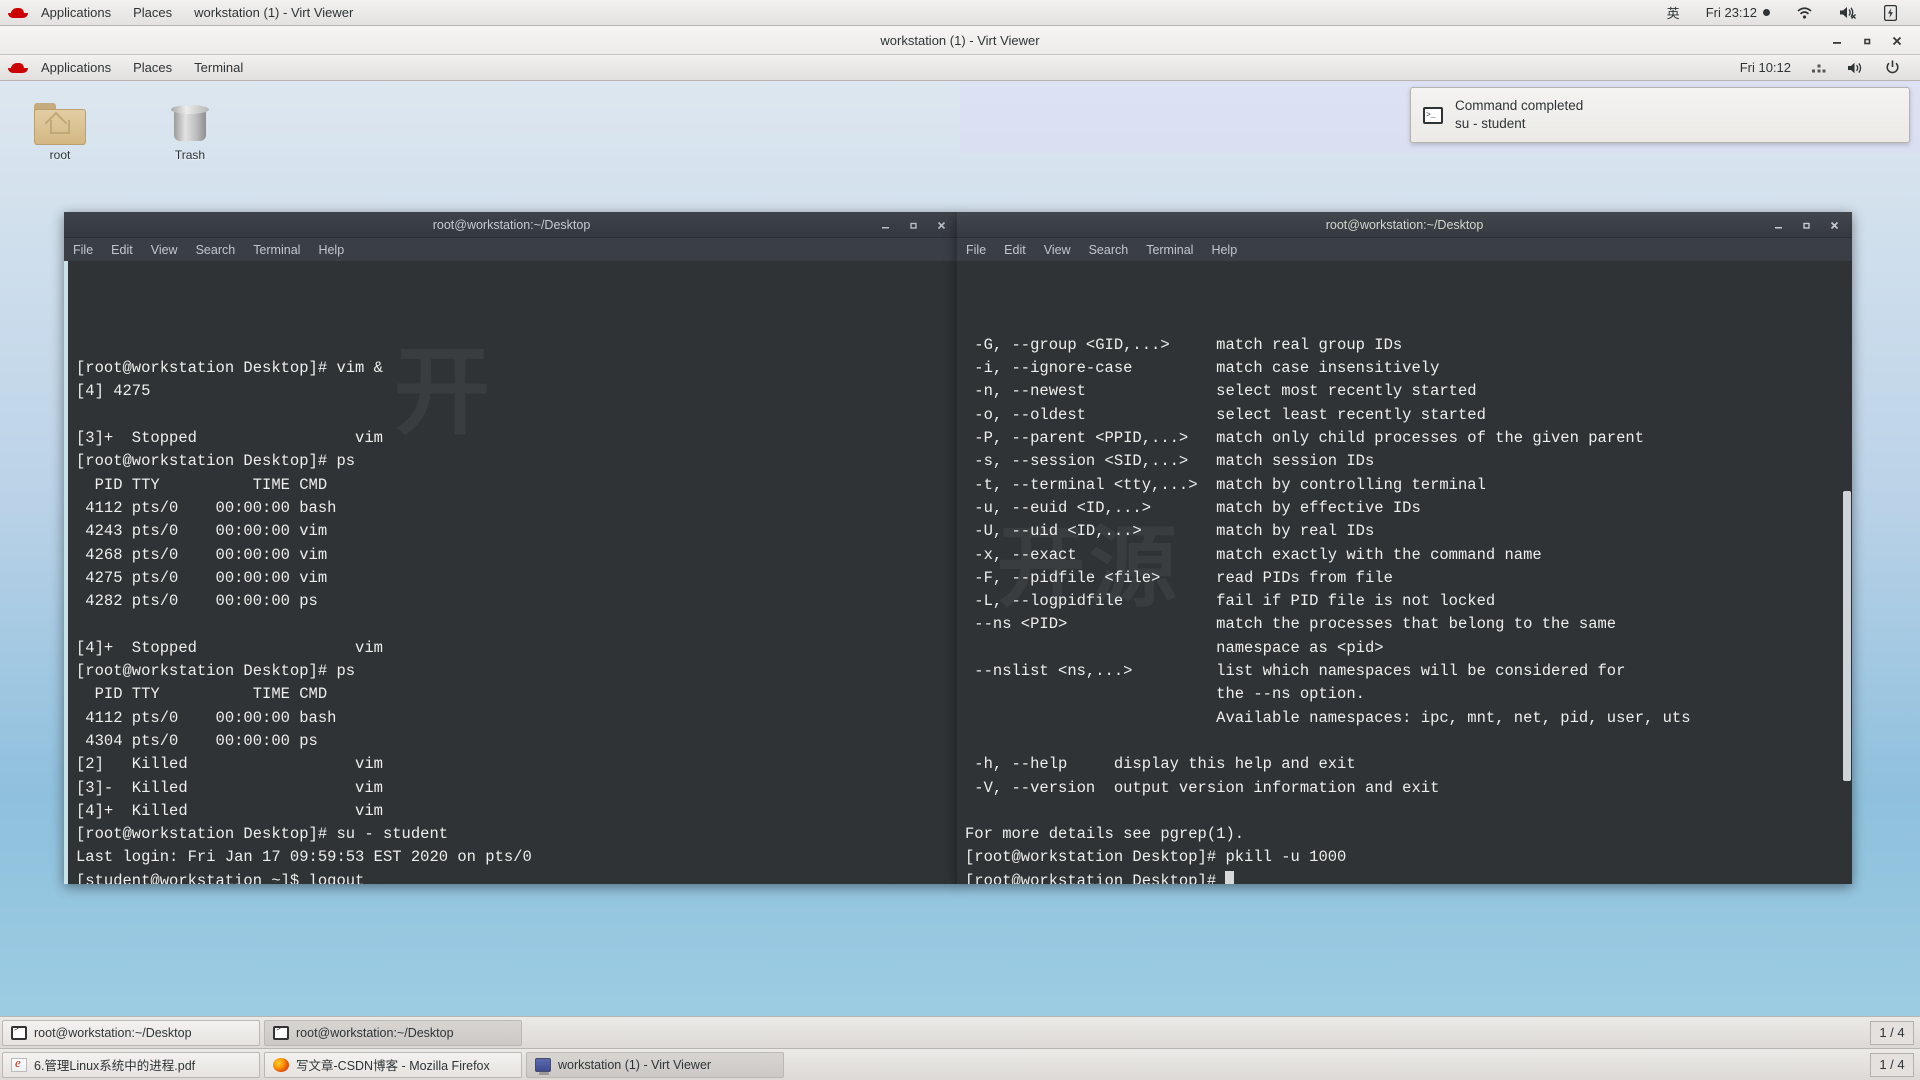  Describe the element at coordinates (197, 740) in the screenshot. I see `terminal-line: 4304 pts/0 00:00:00 ps` at that location.